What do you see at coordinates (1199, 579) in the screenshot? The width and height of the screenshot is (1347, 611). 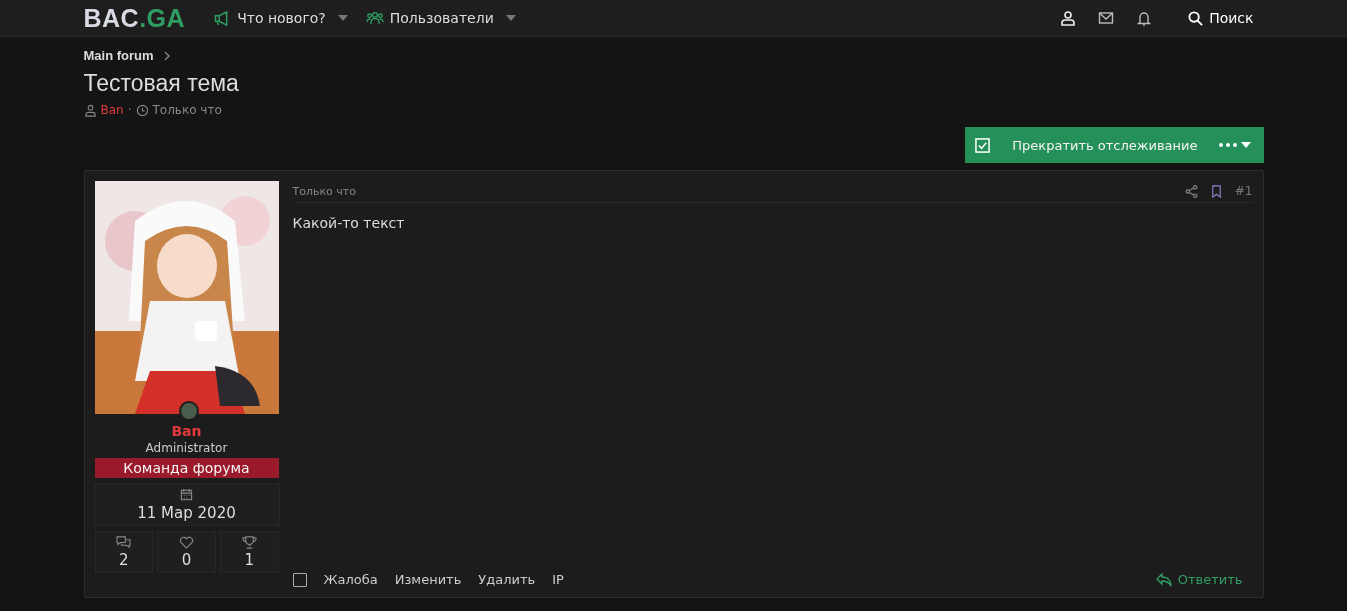 I see `reply-link: Ответить` at bounding box center [1199, 579].